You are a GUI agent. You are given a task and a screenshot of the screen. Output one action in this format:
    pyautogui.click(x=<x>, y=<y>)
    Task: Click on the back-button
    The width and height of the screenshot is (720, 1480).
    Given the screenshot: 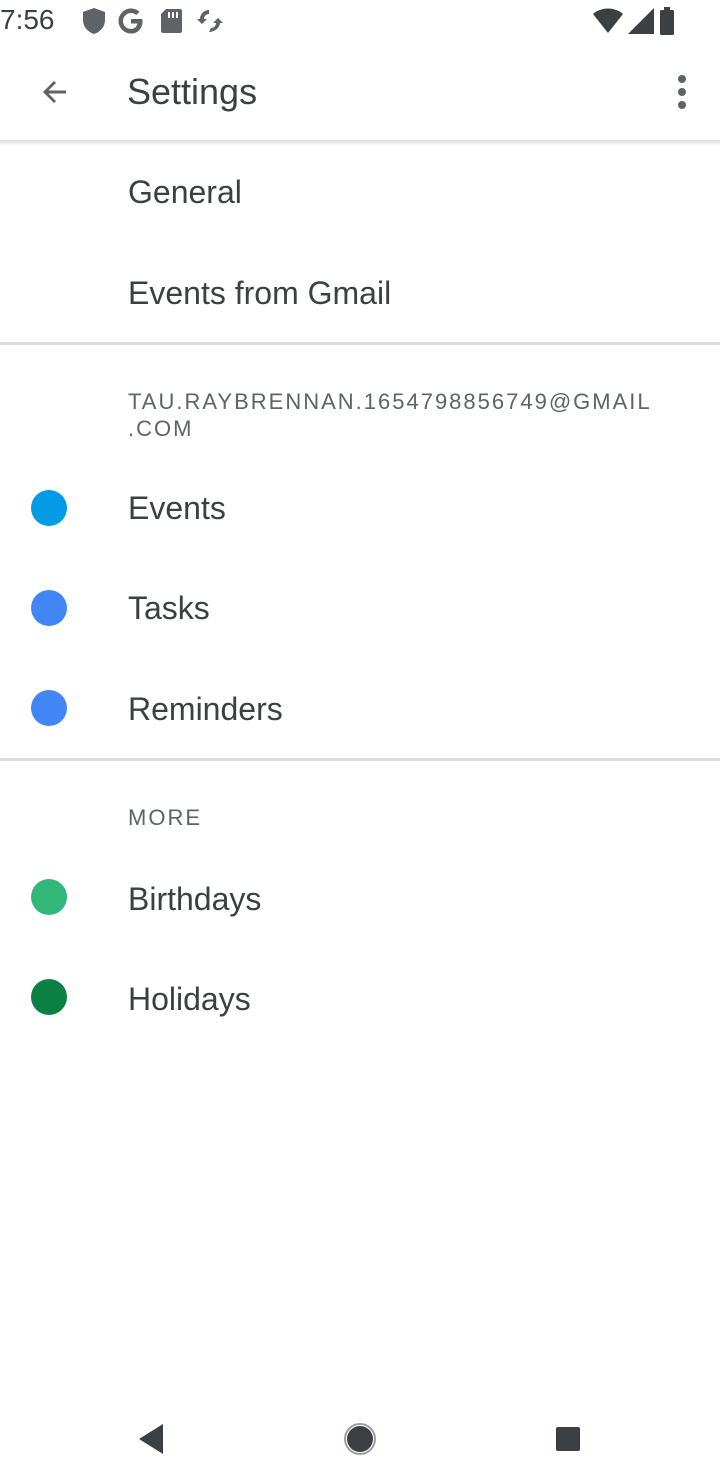 What is the action you would take?
    pyautogui.click(x=56, y=92)
    